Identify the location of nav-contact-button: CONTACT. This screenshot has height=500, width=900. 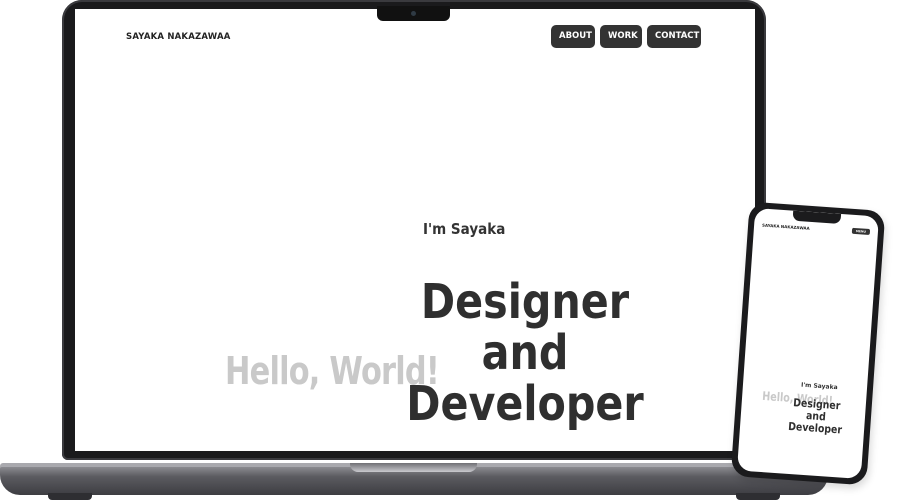
(674, 36).